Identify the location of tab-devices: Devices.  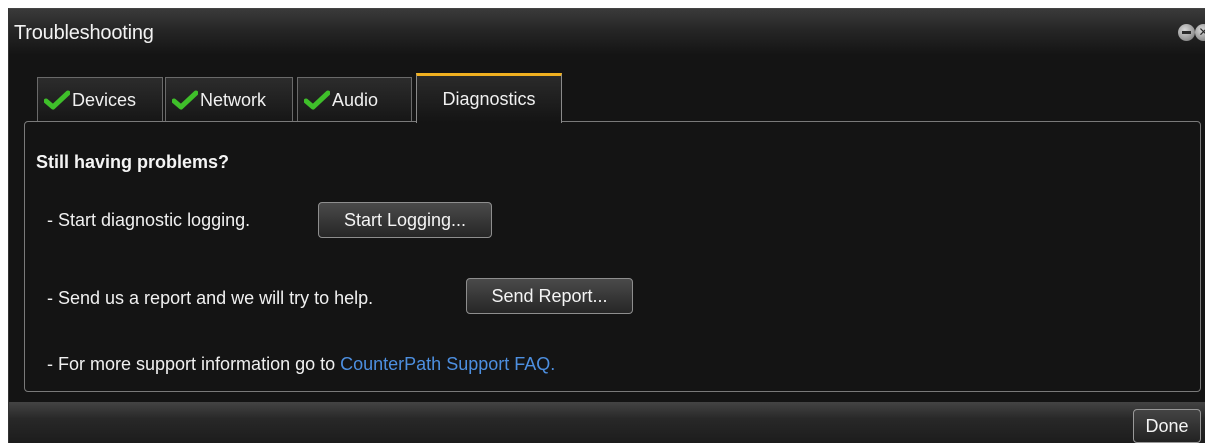
(100, 99).